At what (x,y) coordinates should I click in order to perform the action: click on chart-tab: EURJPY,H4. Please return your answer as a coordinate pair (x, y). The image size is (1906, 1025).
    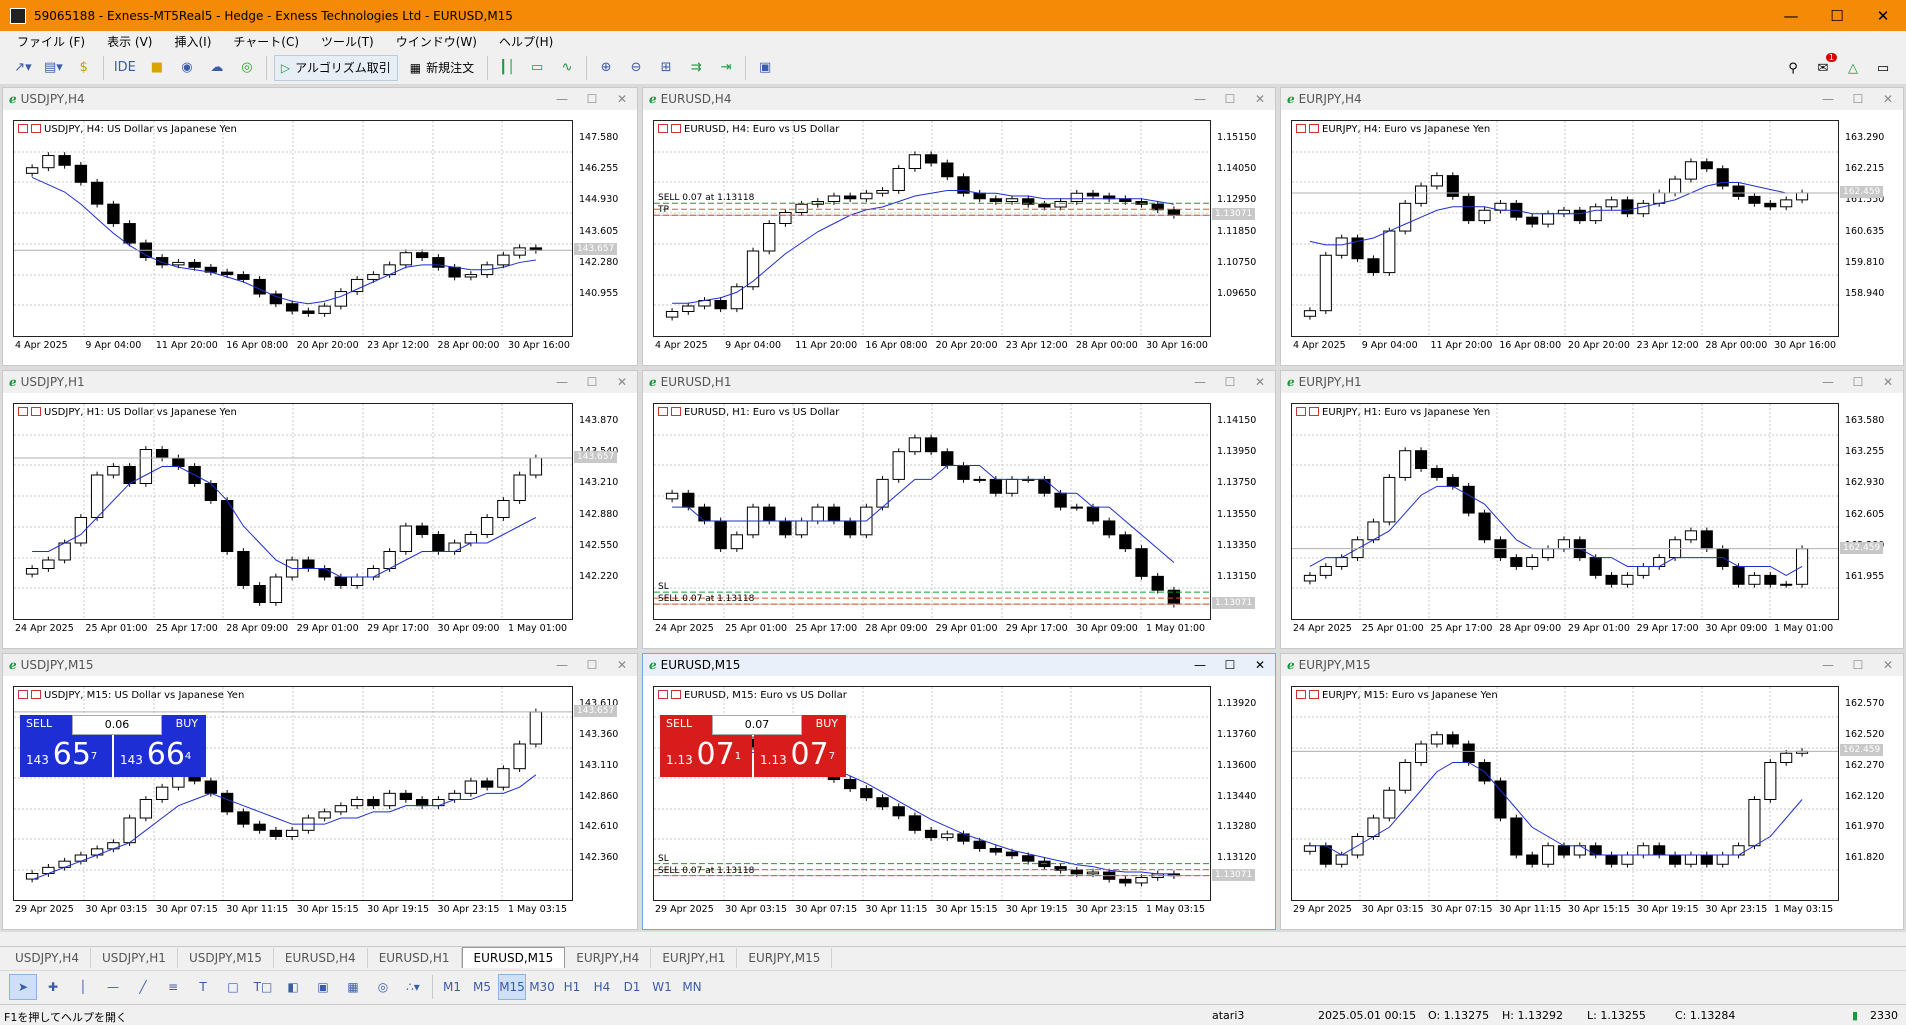
    Looking at the image, I should click on (608, 958).